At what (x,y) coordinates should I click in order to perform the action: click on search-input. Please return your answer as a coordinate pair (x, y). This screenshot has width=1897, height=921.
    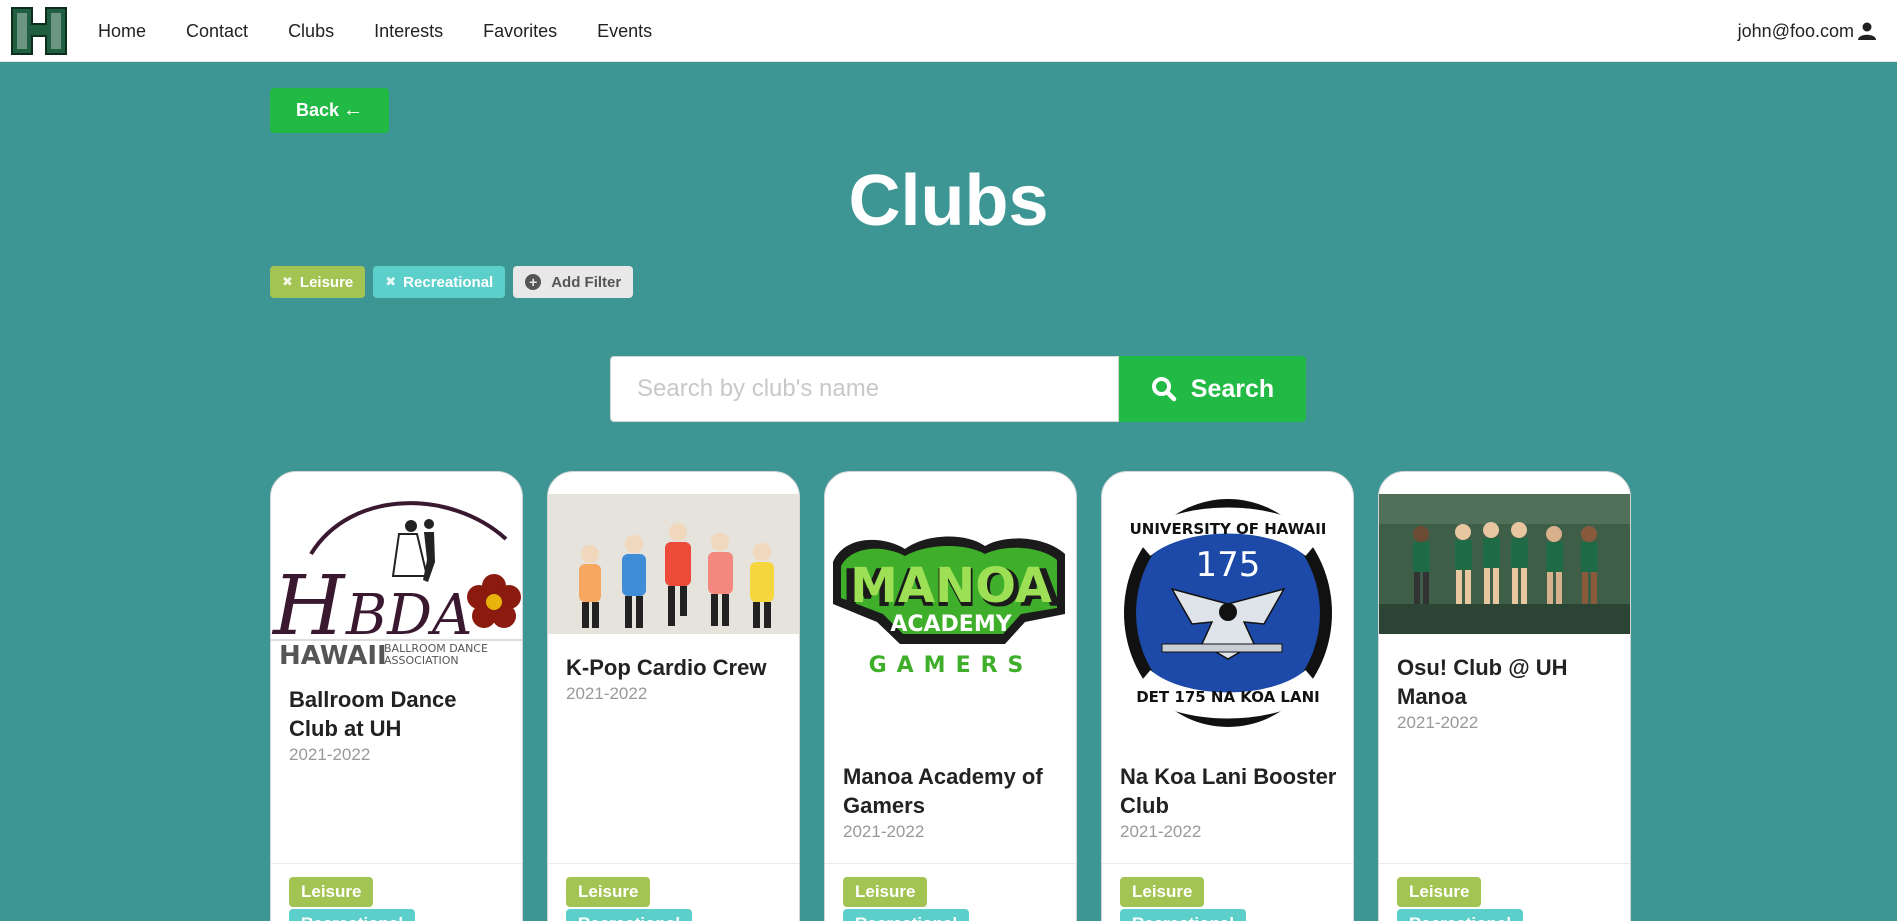
    Looking at the image, I should click on (864, 389).